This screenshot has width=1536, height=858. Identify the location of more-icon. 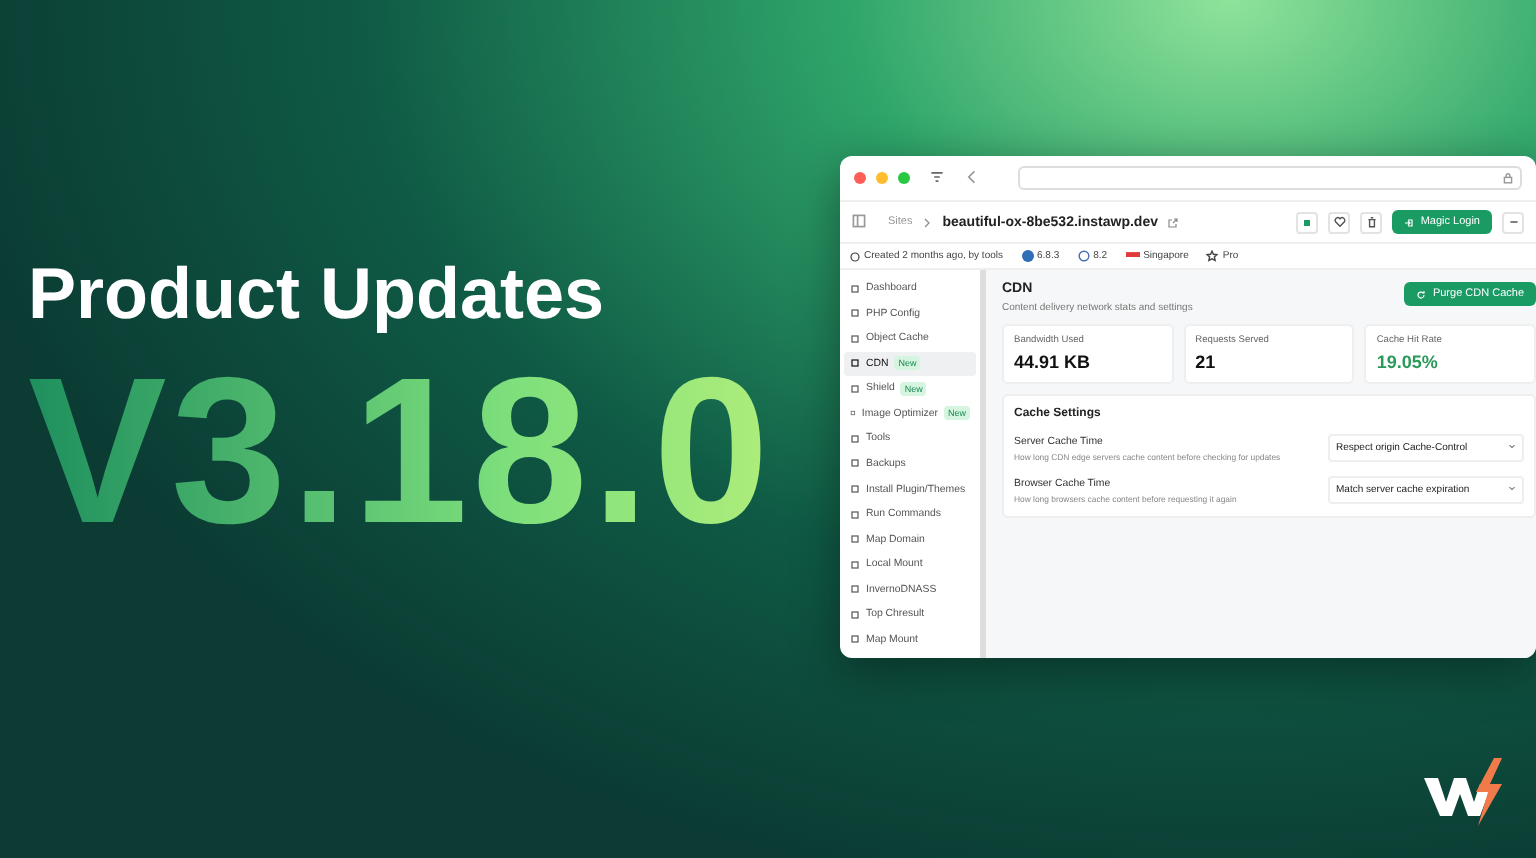
(1513, 222).